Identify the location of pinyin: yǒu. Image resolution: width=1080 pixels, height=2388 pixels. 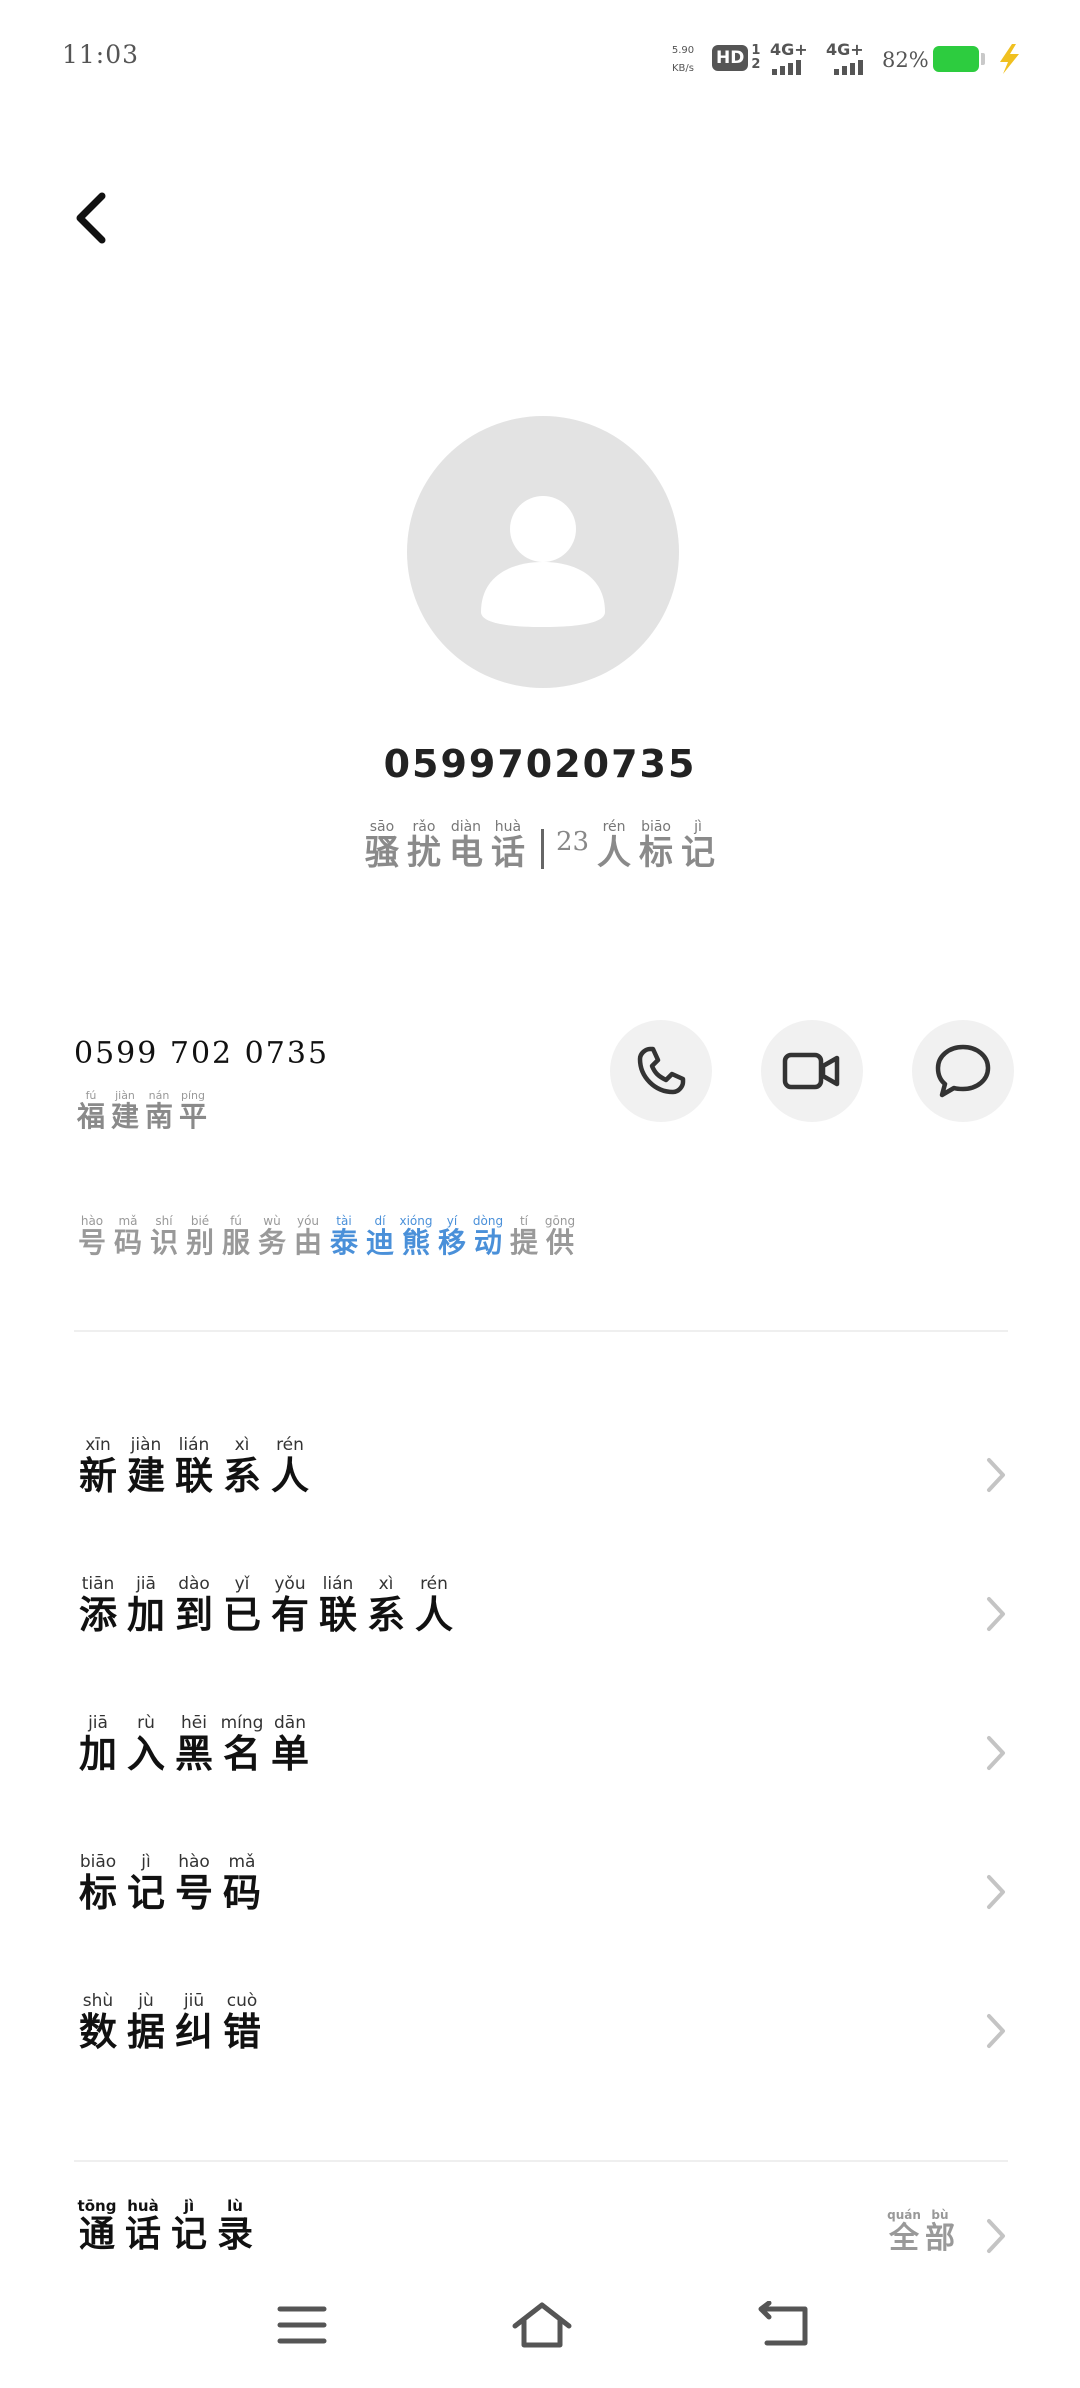
(290, 1584).